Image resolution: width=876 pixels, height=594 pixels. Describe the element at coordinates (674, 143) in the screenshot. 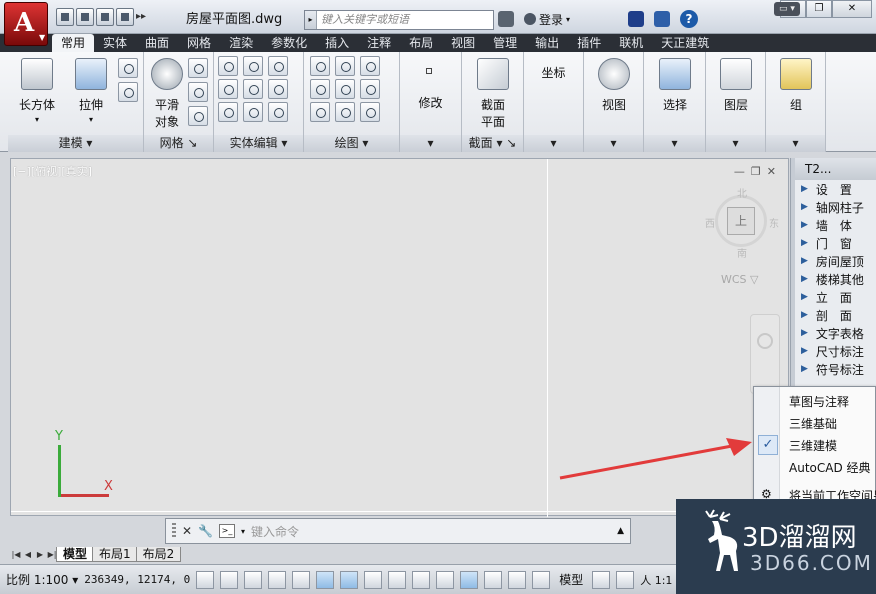

I see `panel-title-selection: ▾` at that location.